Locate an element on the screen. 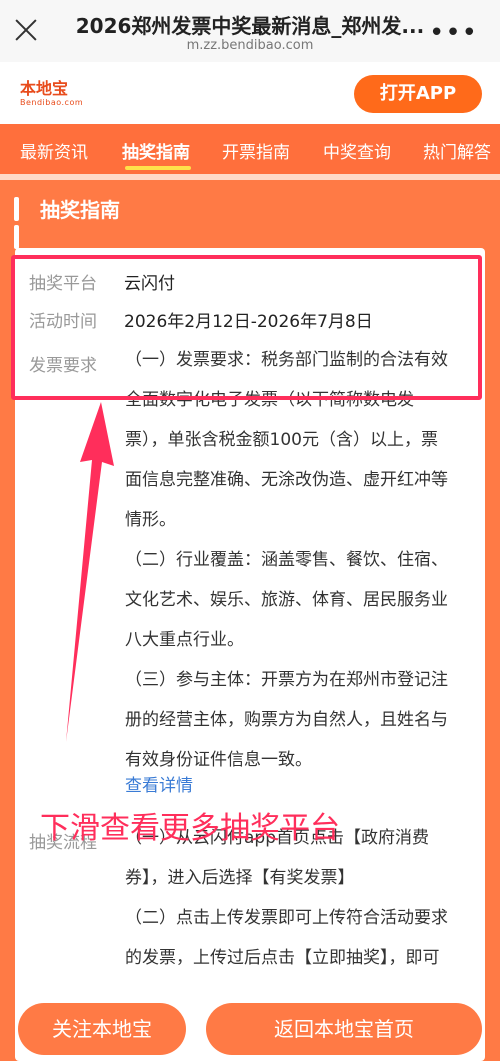  scroll-hint-caption: 下滑查看更多抽奖平台 is located at coordinates (190, 828).